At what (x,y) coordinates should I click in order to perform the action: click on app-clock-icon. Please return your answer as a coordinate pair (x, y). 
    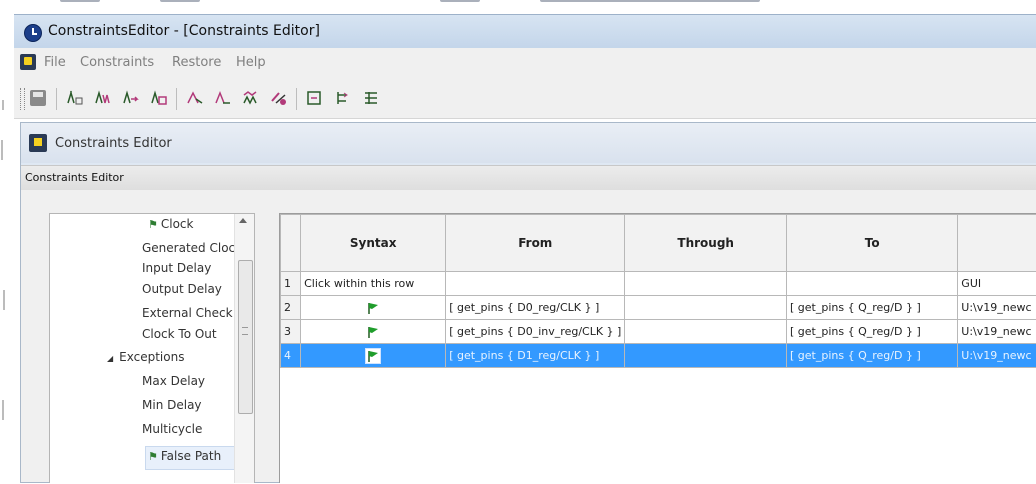
    Looking at the image, I should click on (33, 33).